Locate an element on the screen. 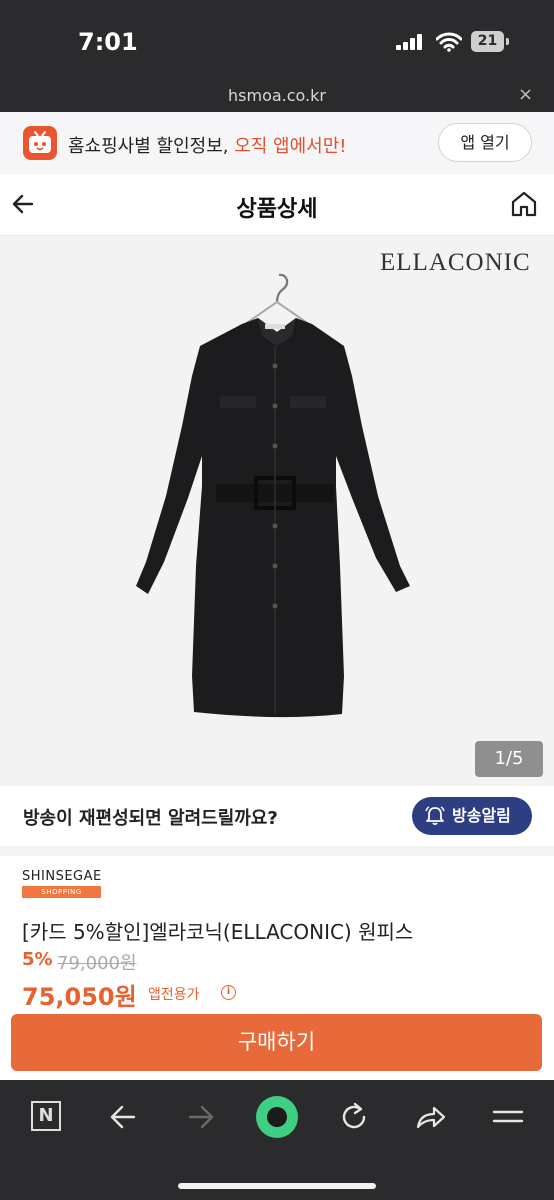  page-header: 상품상세 is located at coordinates (277, 205).